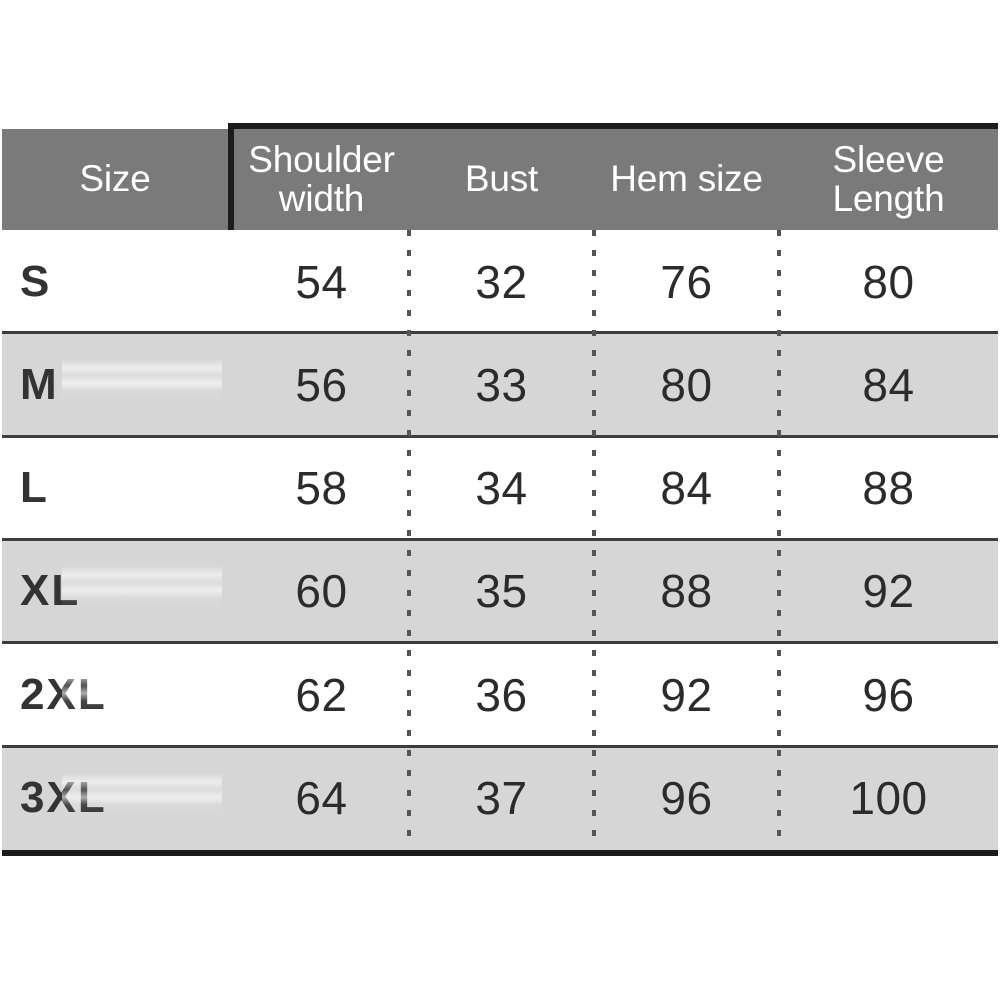 Image resolution: width=1001 pixels, height=1001 pixels. I want to click on column-header-size: Size, so click(115, 179).